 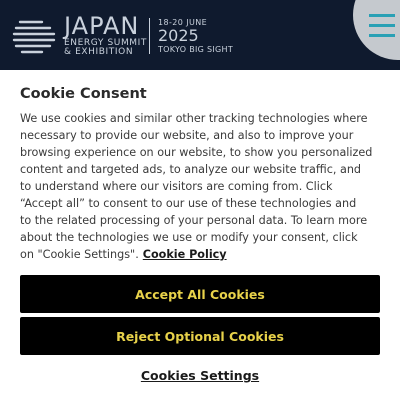 What do you see at coordinates (200, 294) in the screenshot?
I see `accept-all-cookies-button: Accept All Cookies` at bounding box center [200, 294].